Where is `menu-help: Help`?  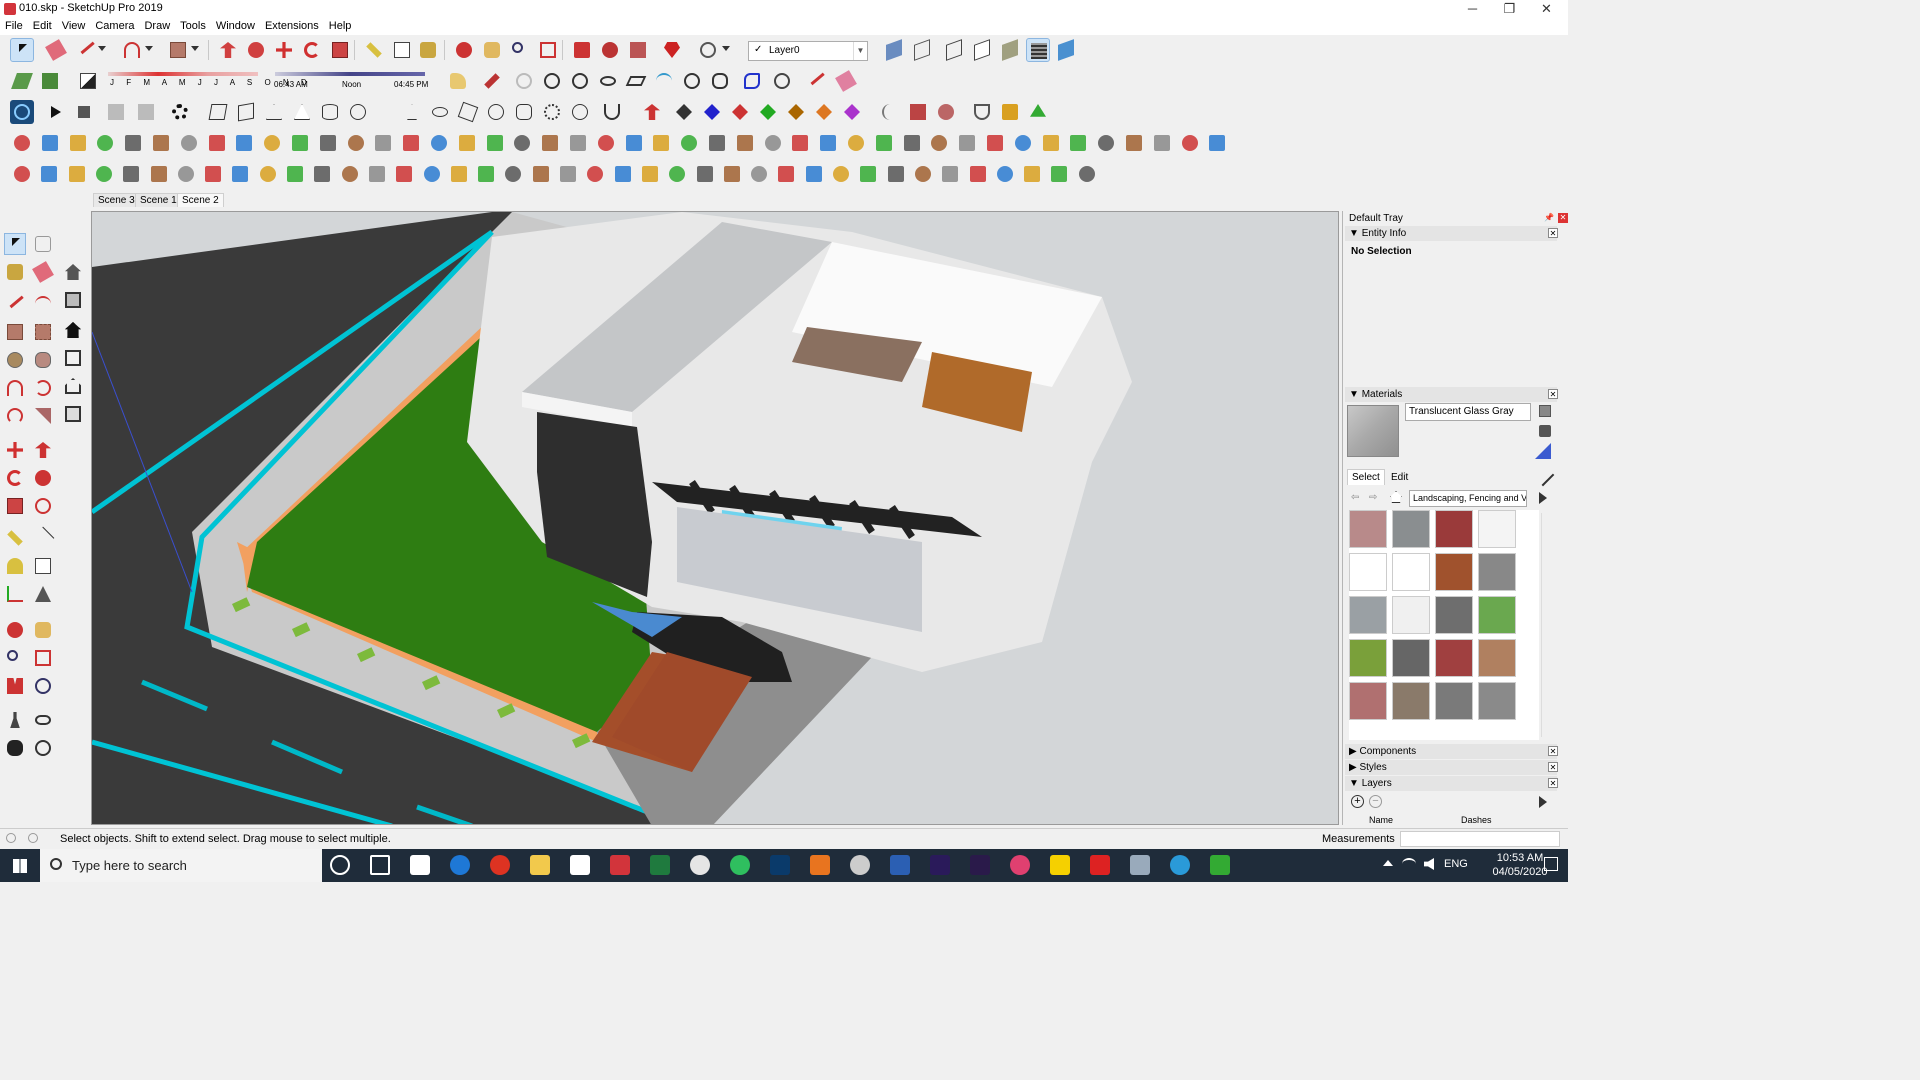
menu-help: Help is located at coordinates (340, 25).